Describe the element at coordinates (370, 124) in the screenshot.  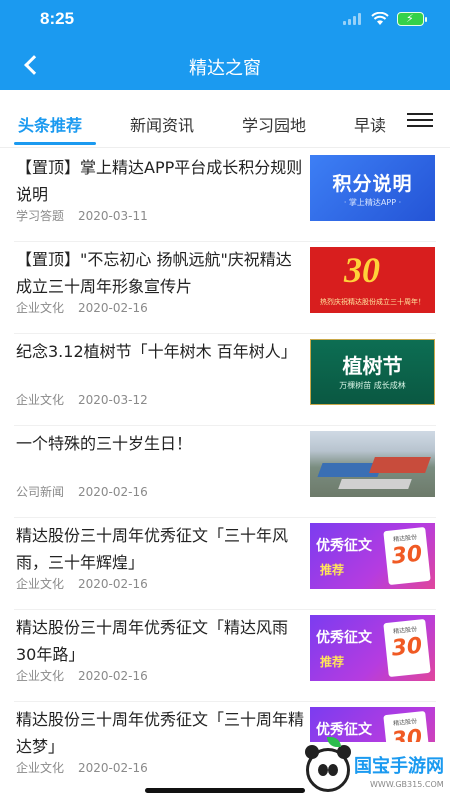
I see `tab-morning-read: 早读` at that location.